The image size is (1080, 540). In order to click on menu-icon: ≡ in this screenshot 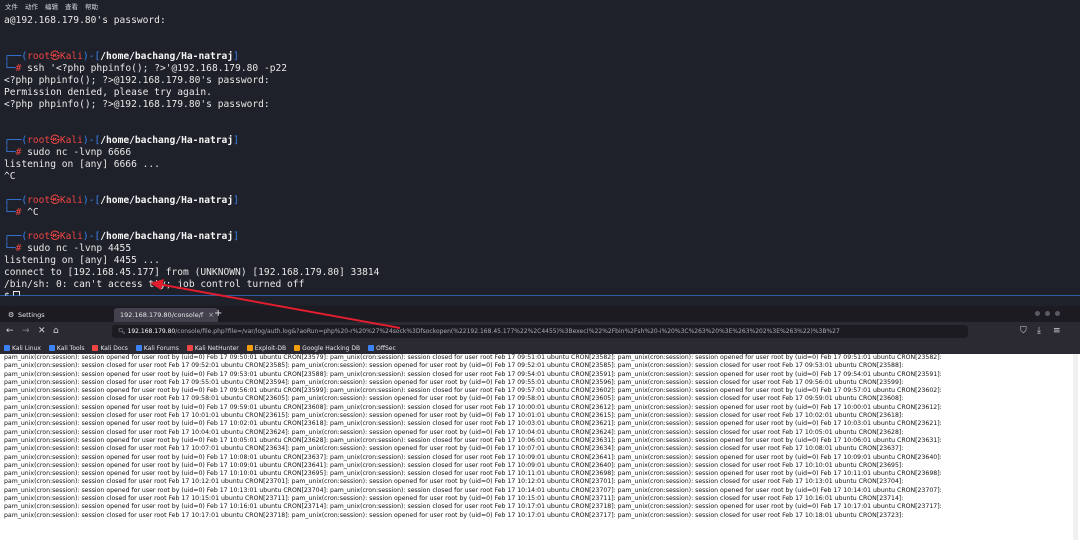, I will do `click(1057, 331)`.